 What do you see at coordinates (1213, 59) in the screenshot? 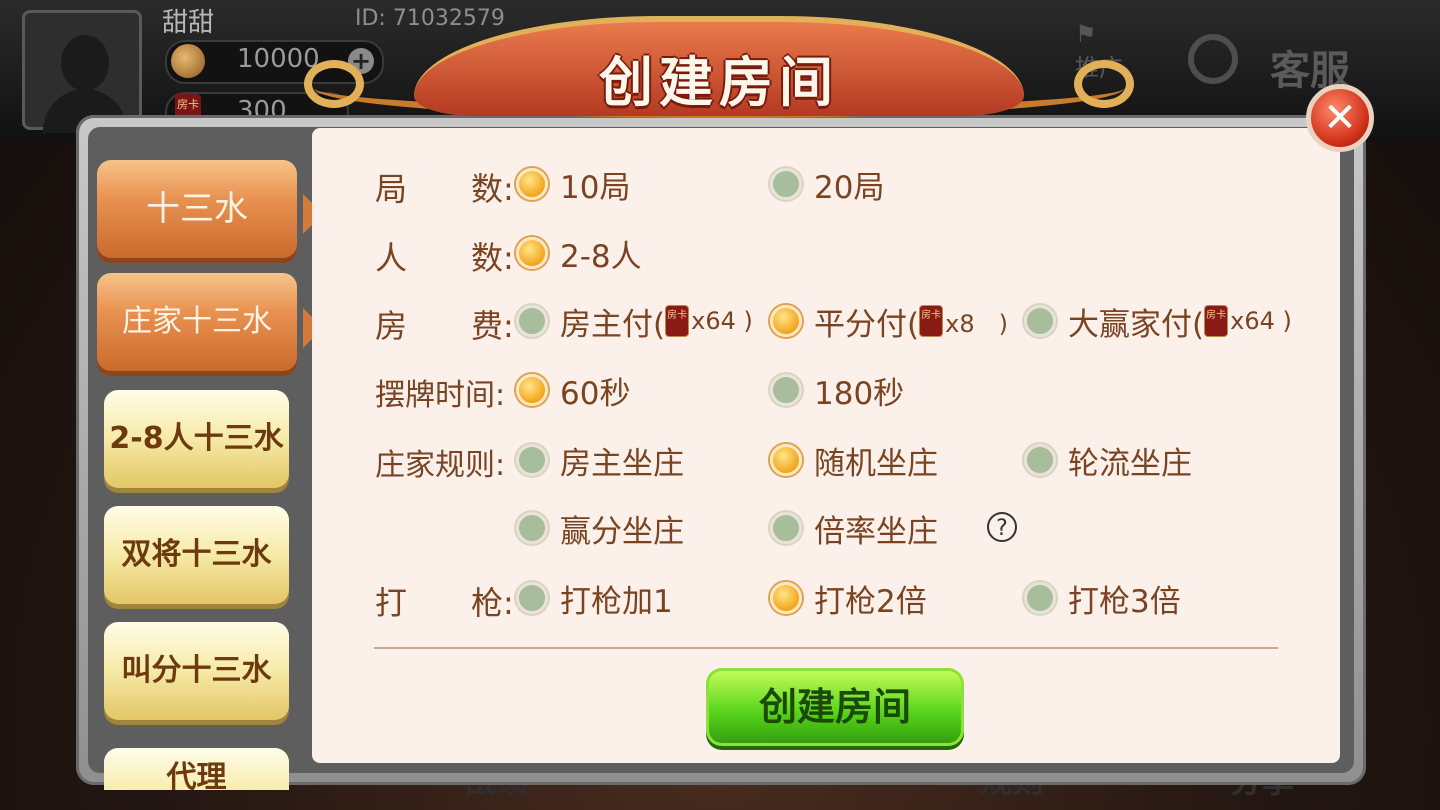
I see `headset-icon` at bounding box center [1213, 59].